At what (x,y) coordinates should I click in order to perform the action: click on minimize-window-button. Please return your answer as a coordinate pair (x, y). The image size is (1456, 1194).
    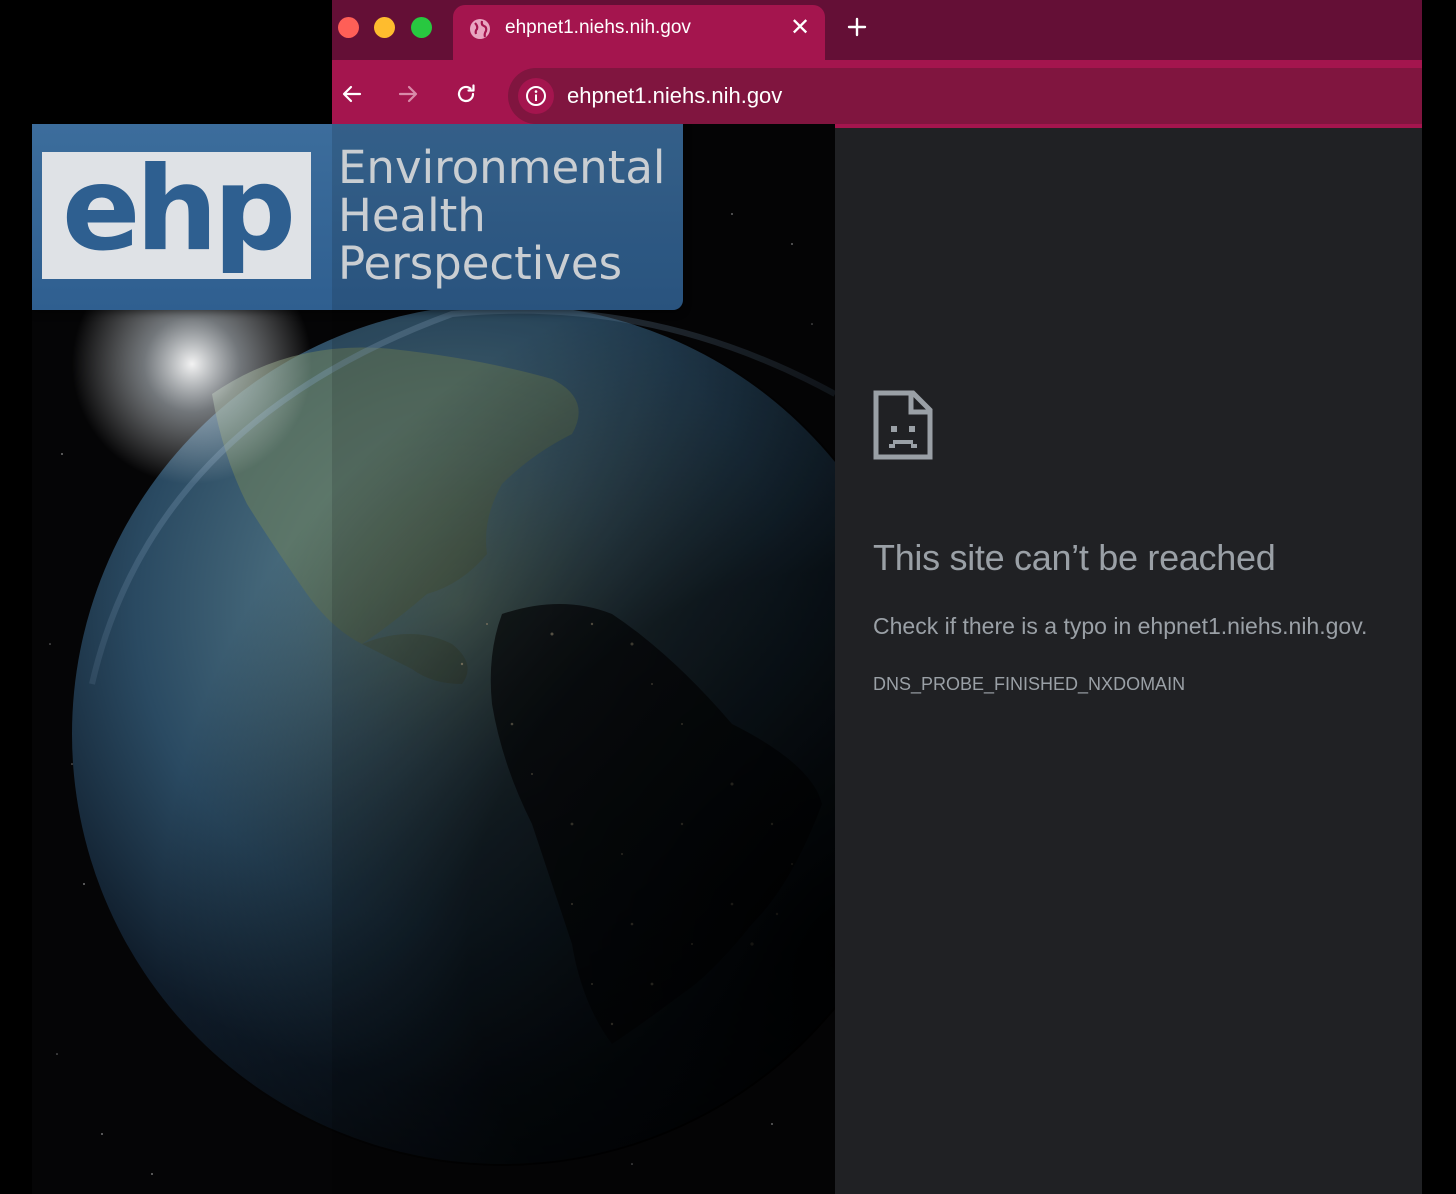
    Looking at the image, I should click on (384, 27).